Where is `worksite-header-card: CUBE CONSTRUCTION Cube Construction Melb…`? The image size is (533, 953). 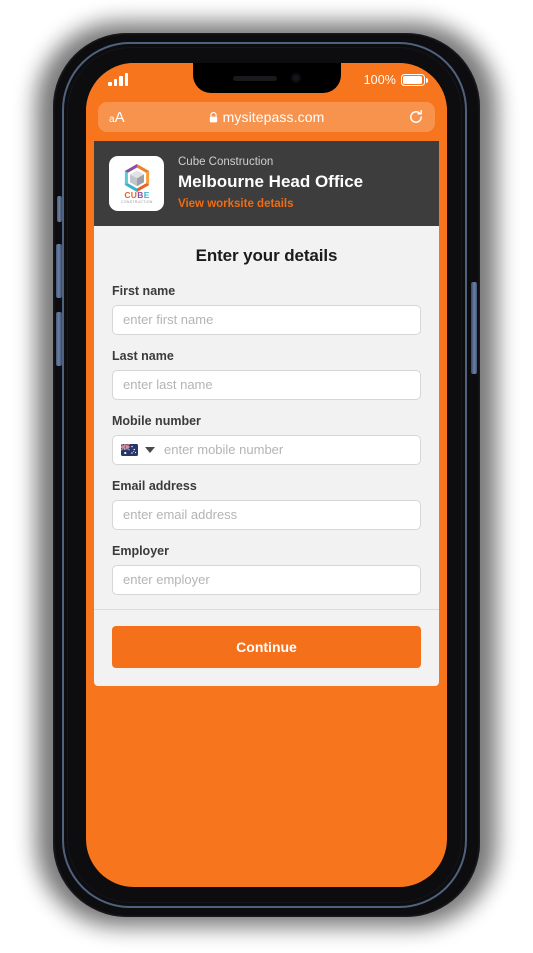 worksite-header-card: CUBE CONSTRUCTION Cube Construction Melb… is located at coordinates (266, 183).